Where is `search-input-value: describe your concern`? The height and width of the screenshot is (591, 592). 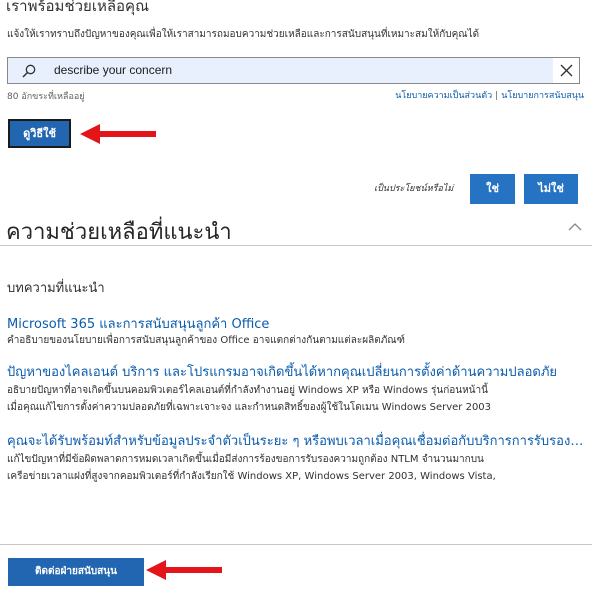
search-input-value: describe your concern is located at coordinates (113, 70).